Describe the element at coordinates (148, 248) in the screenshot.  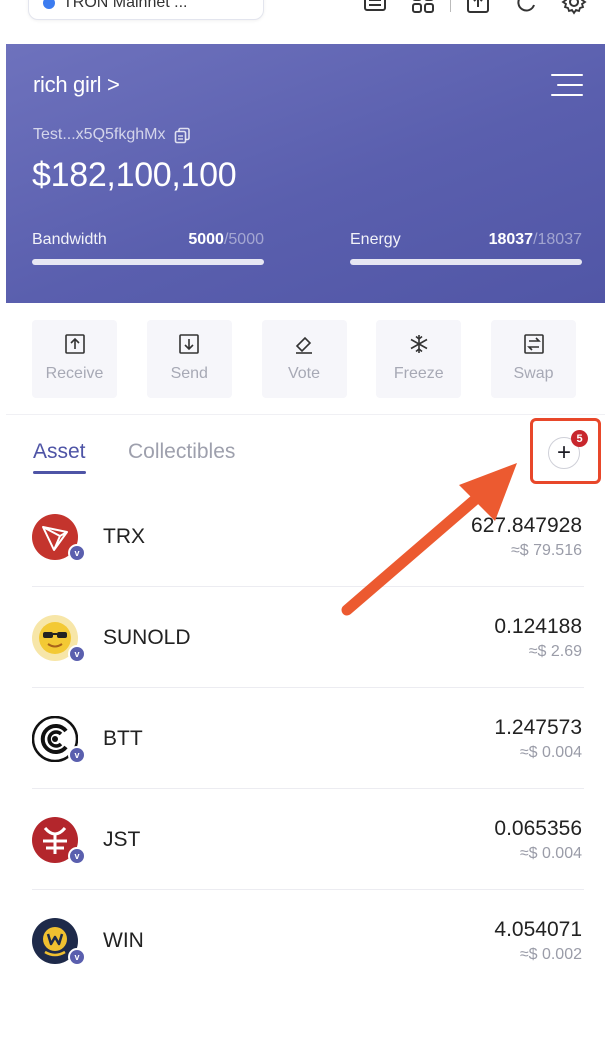
I see `bandwidth-resource: Bandwidth 5000/5000` at that location.